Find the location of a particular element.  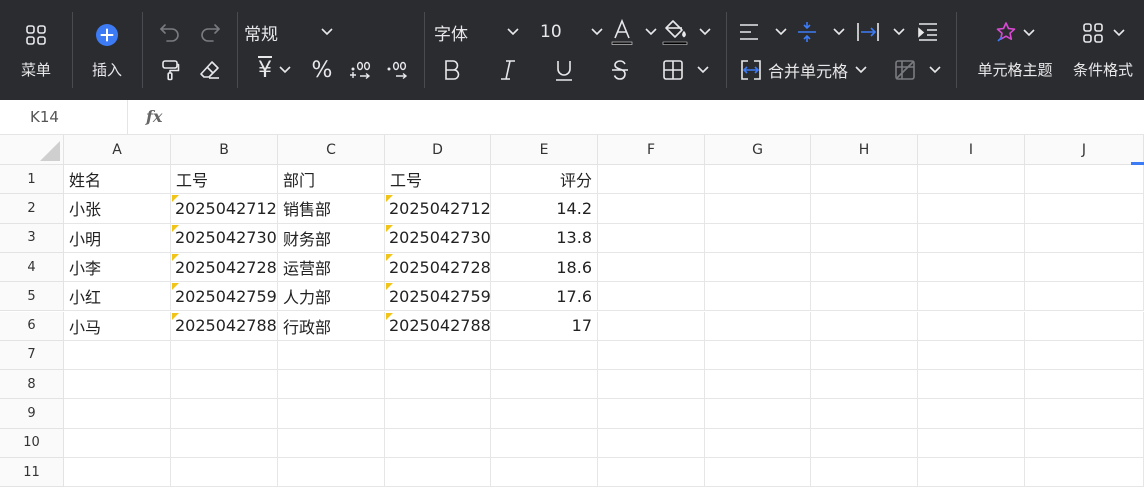

cell-h1 is located at coordinates (864, 180).